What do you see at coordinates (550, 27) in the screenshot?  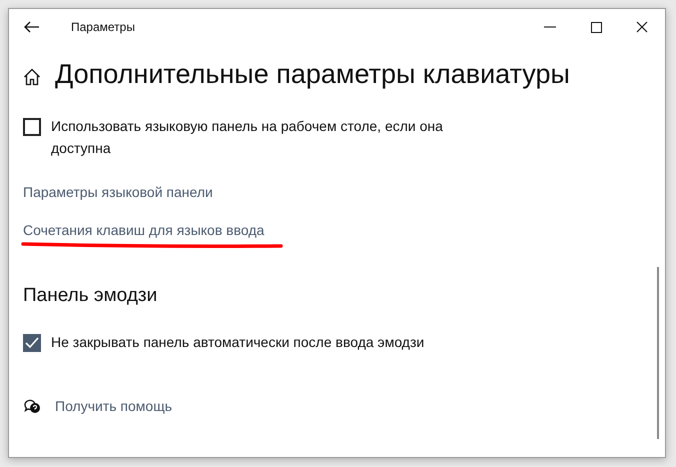 I see `minimize-icon` at bounding box center [550, 27].